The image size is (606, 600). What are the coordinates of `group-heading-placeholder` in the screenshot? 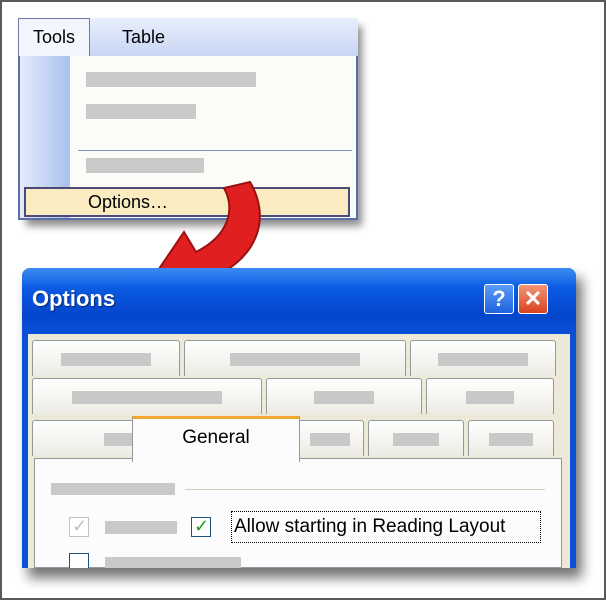 It's located at (113, 489).